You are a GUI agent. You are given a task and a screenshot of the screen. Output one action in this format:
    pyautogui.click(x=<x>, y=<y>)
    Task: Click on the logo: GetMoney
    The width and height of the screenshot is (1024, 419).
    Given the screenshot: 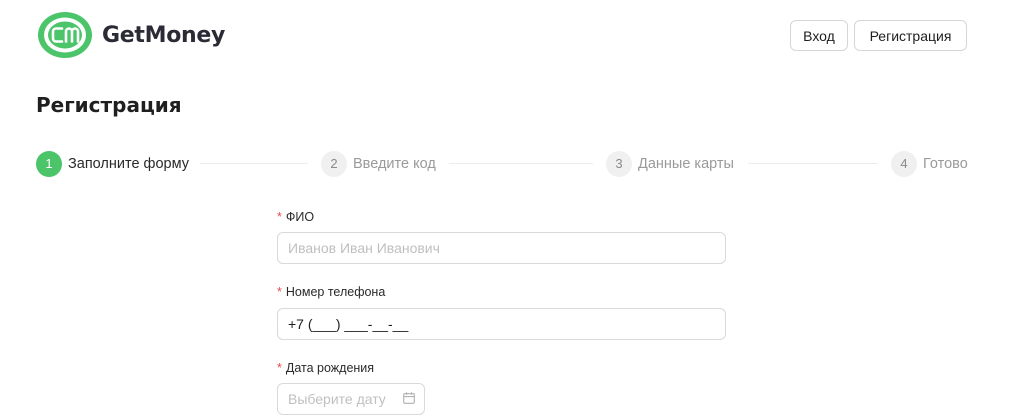 What is the action you would take?
    pyautogui.click(x=130, y=35)
    